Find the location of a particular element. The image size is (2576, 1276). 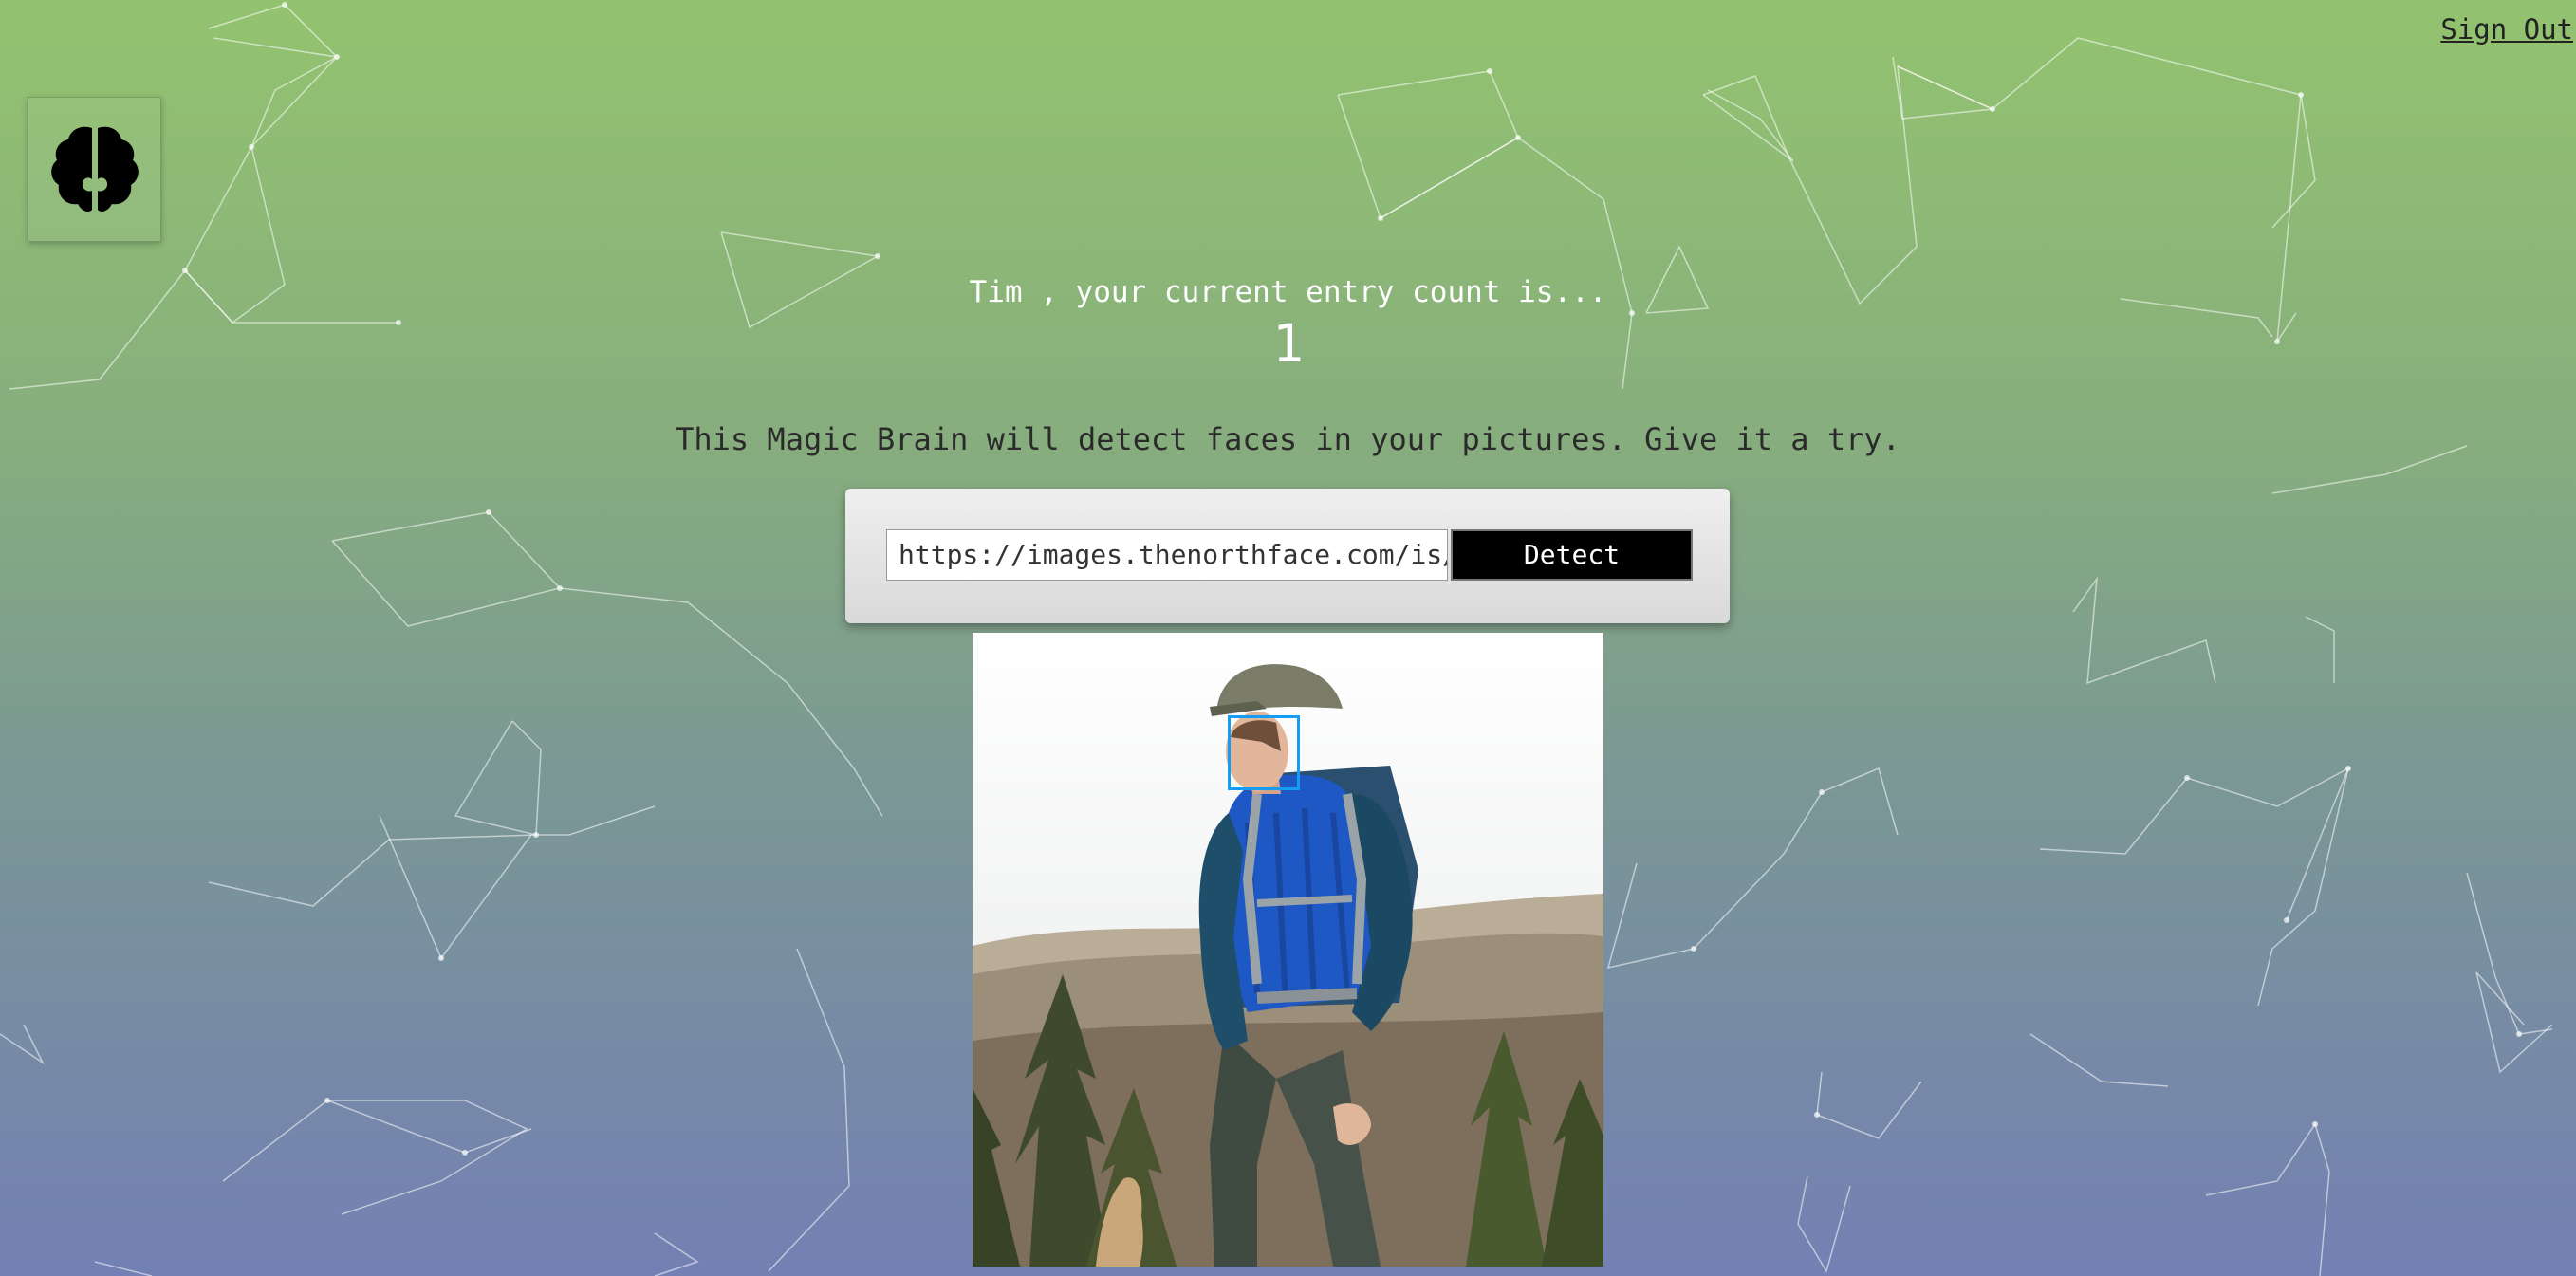

logo-card is located at coordinates (94, 169).